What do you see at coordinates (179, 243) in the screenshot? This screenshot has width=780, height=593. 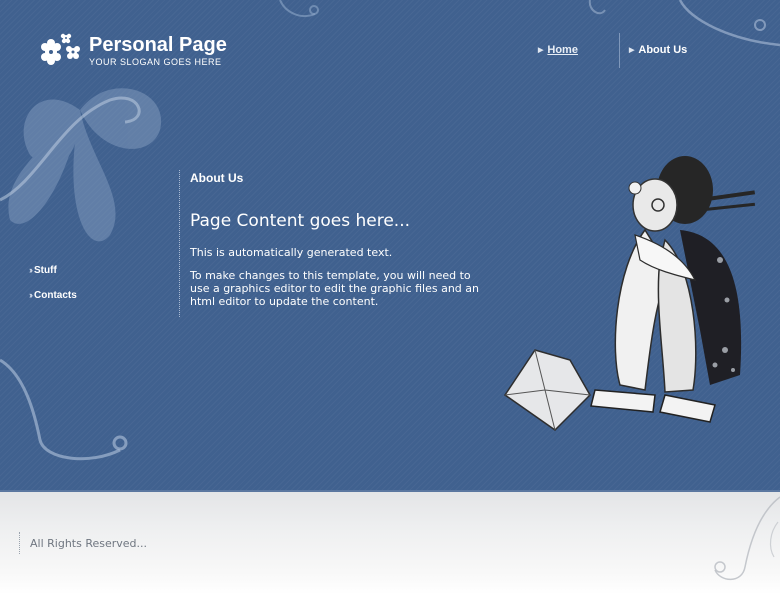 I see `content-divider` at bounding box center [179, 243].